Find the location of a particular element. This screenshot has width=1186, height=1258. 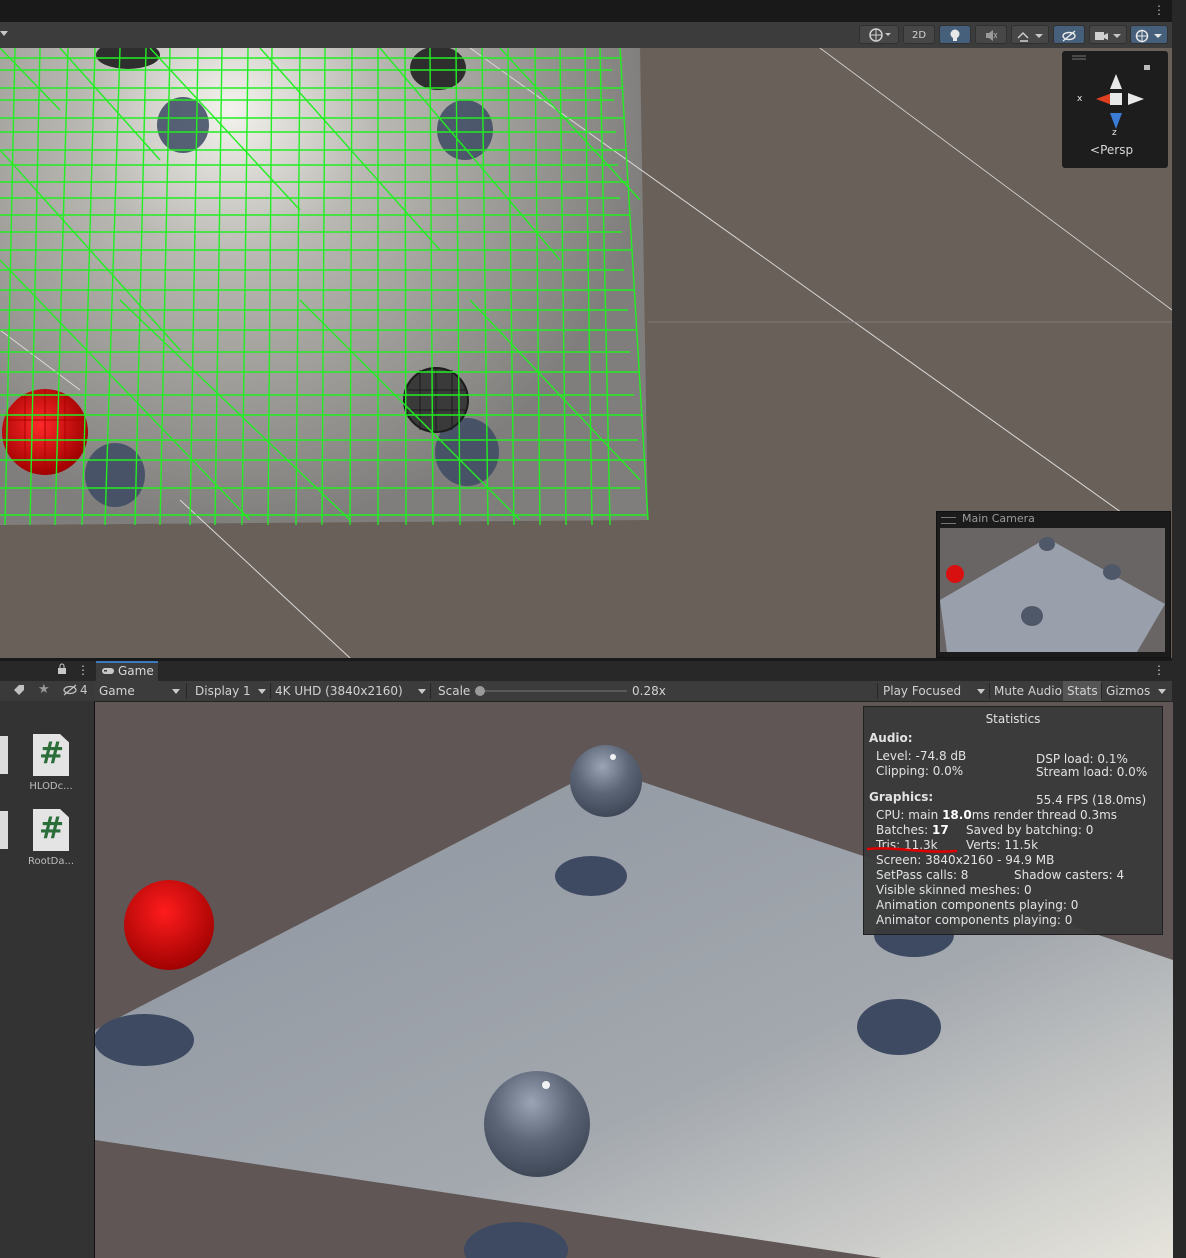

effects-button is located at coordinates (1030, 34).